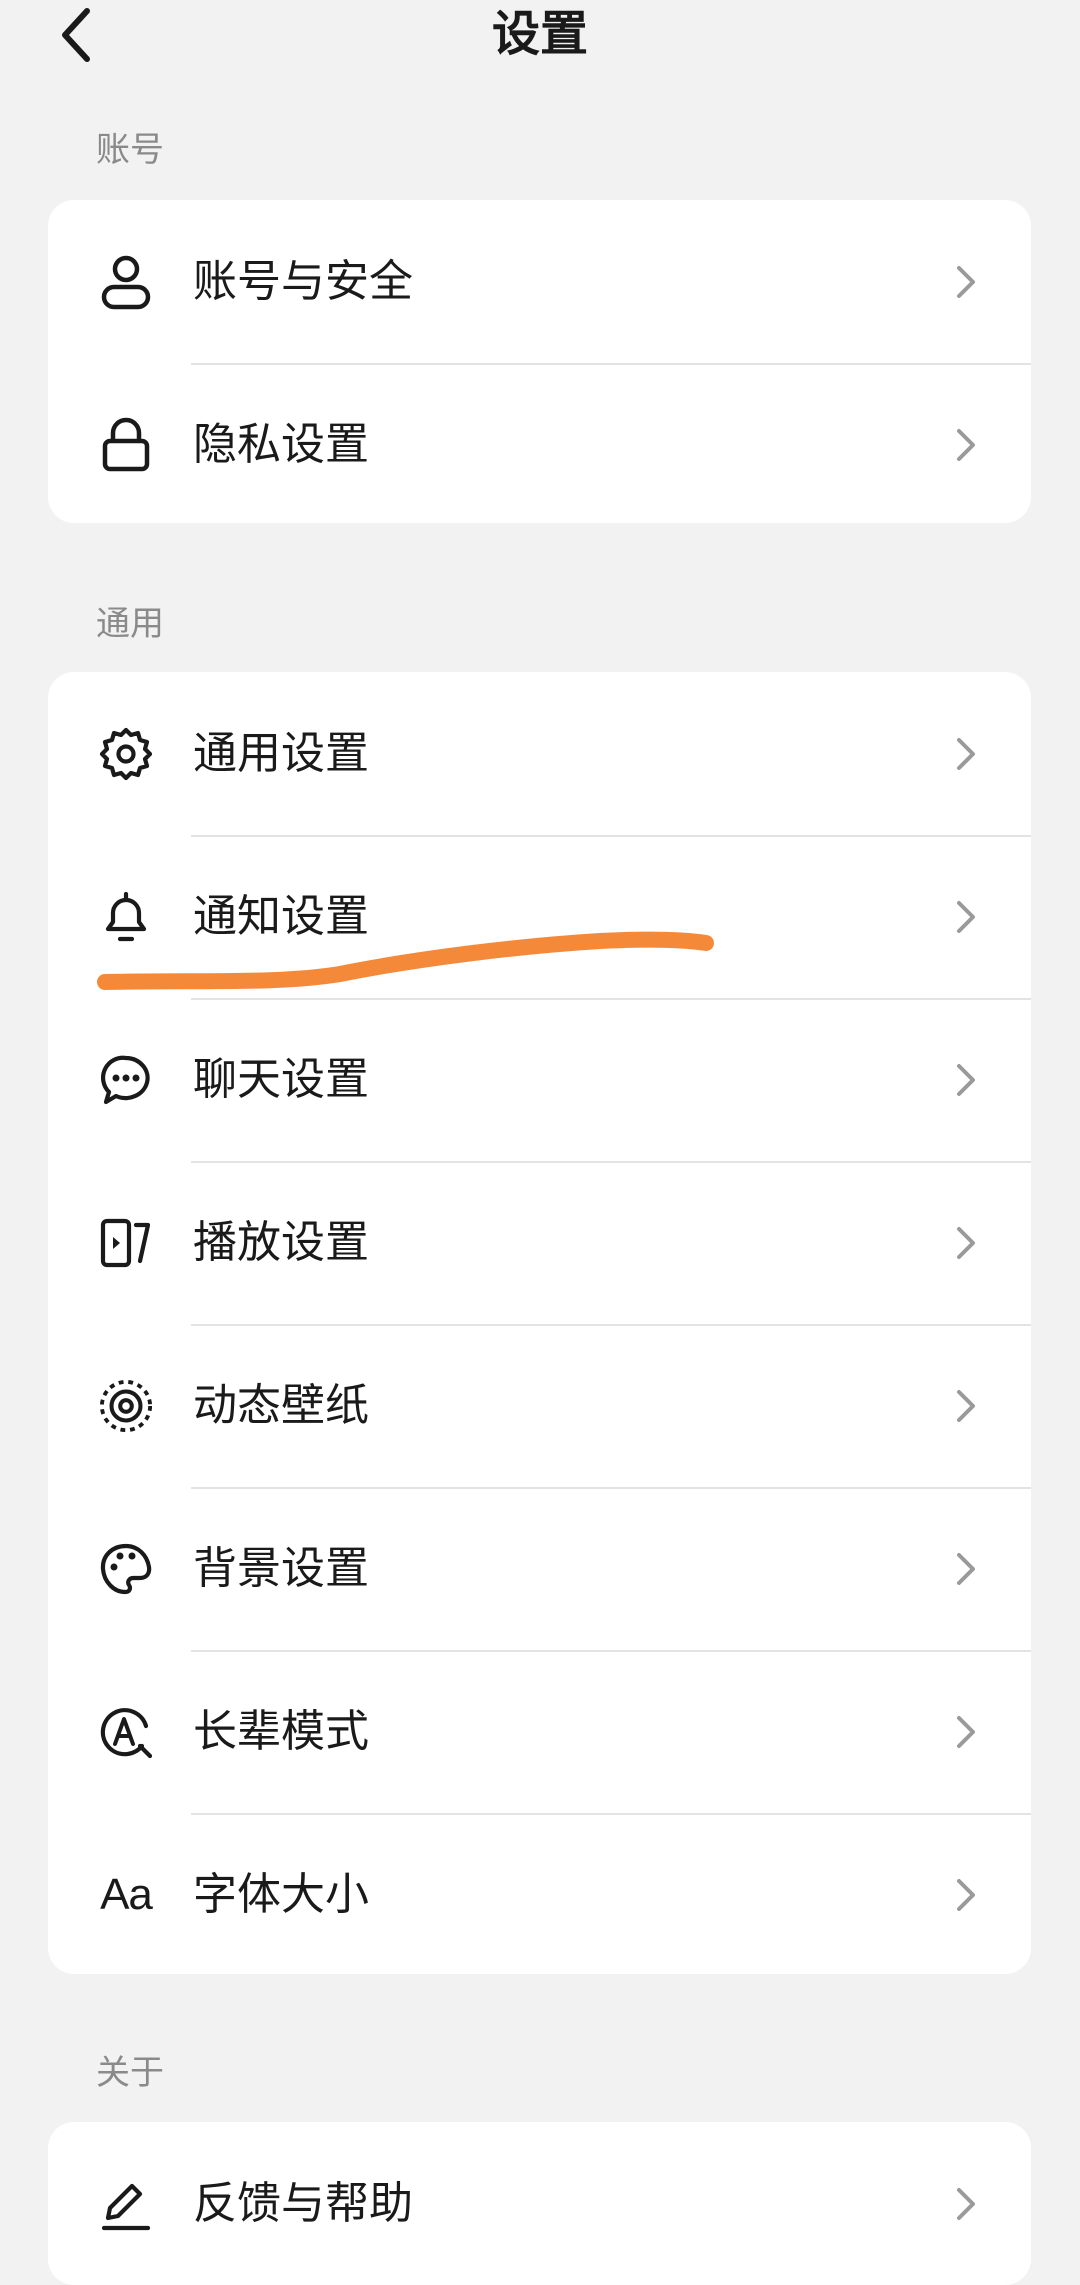 The image size is (1080, 2285). Describe the element at coordinates (539, 1893) in the screenshot. I see `row-font-size: Aa 字体大小` at that location.